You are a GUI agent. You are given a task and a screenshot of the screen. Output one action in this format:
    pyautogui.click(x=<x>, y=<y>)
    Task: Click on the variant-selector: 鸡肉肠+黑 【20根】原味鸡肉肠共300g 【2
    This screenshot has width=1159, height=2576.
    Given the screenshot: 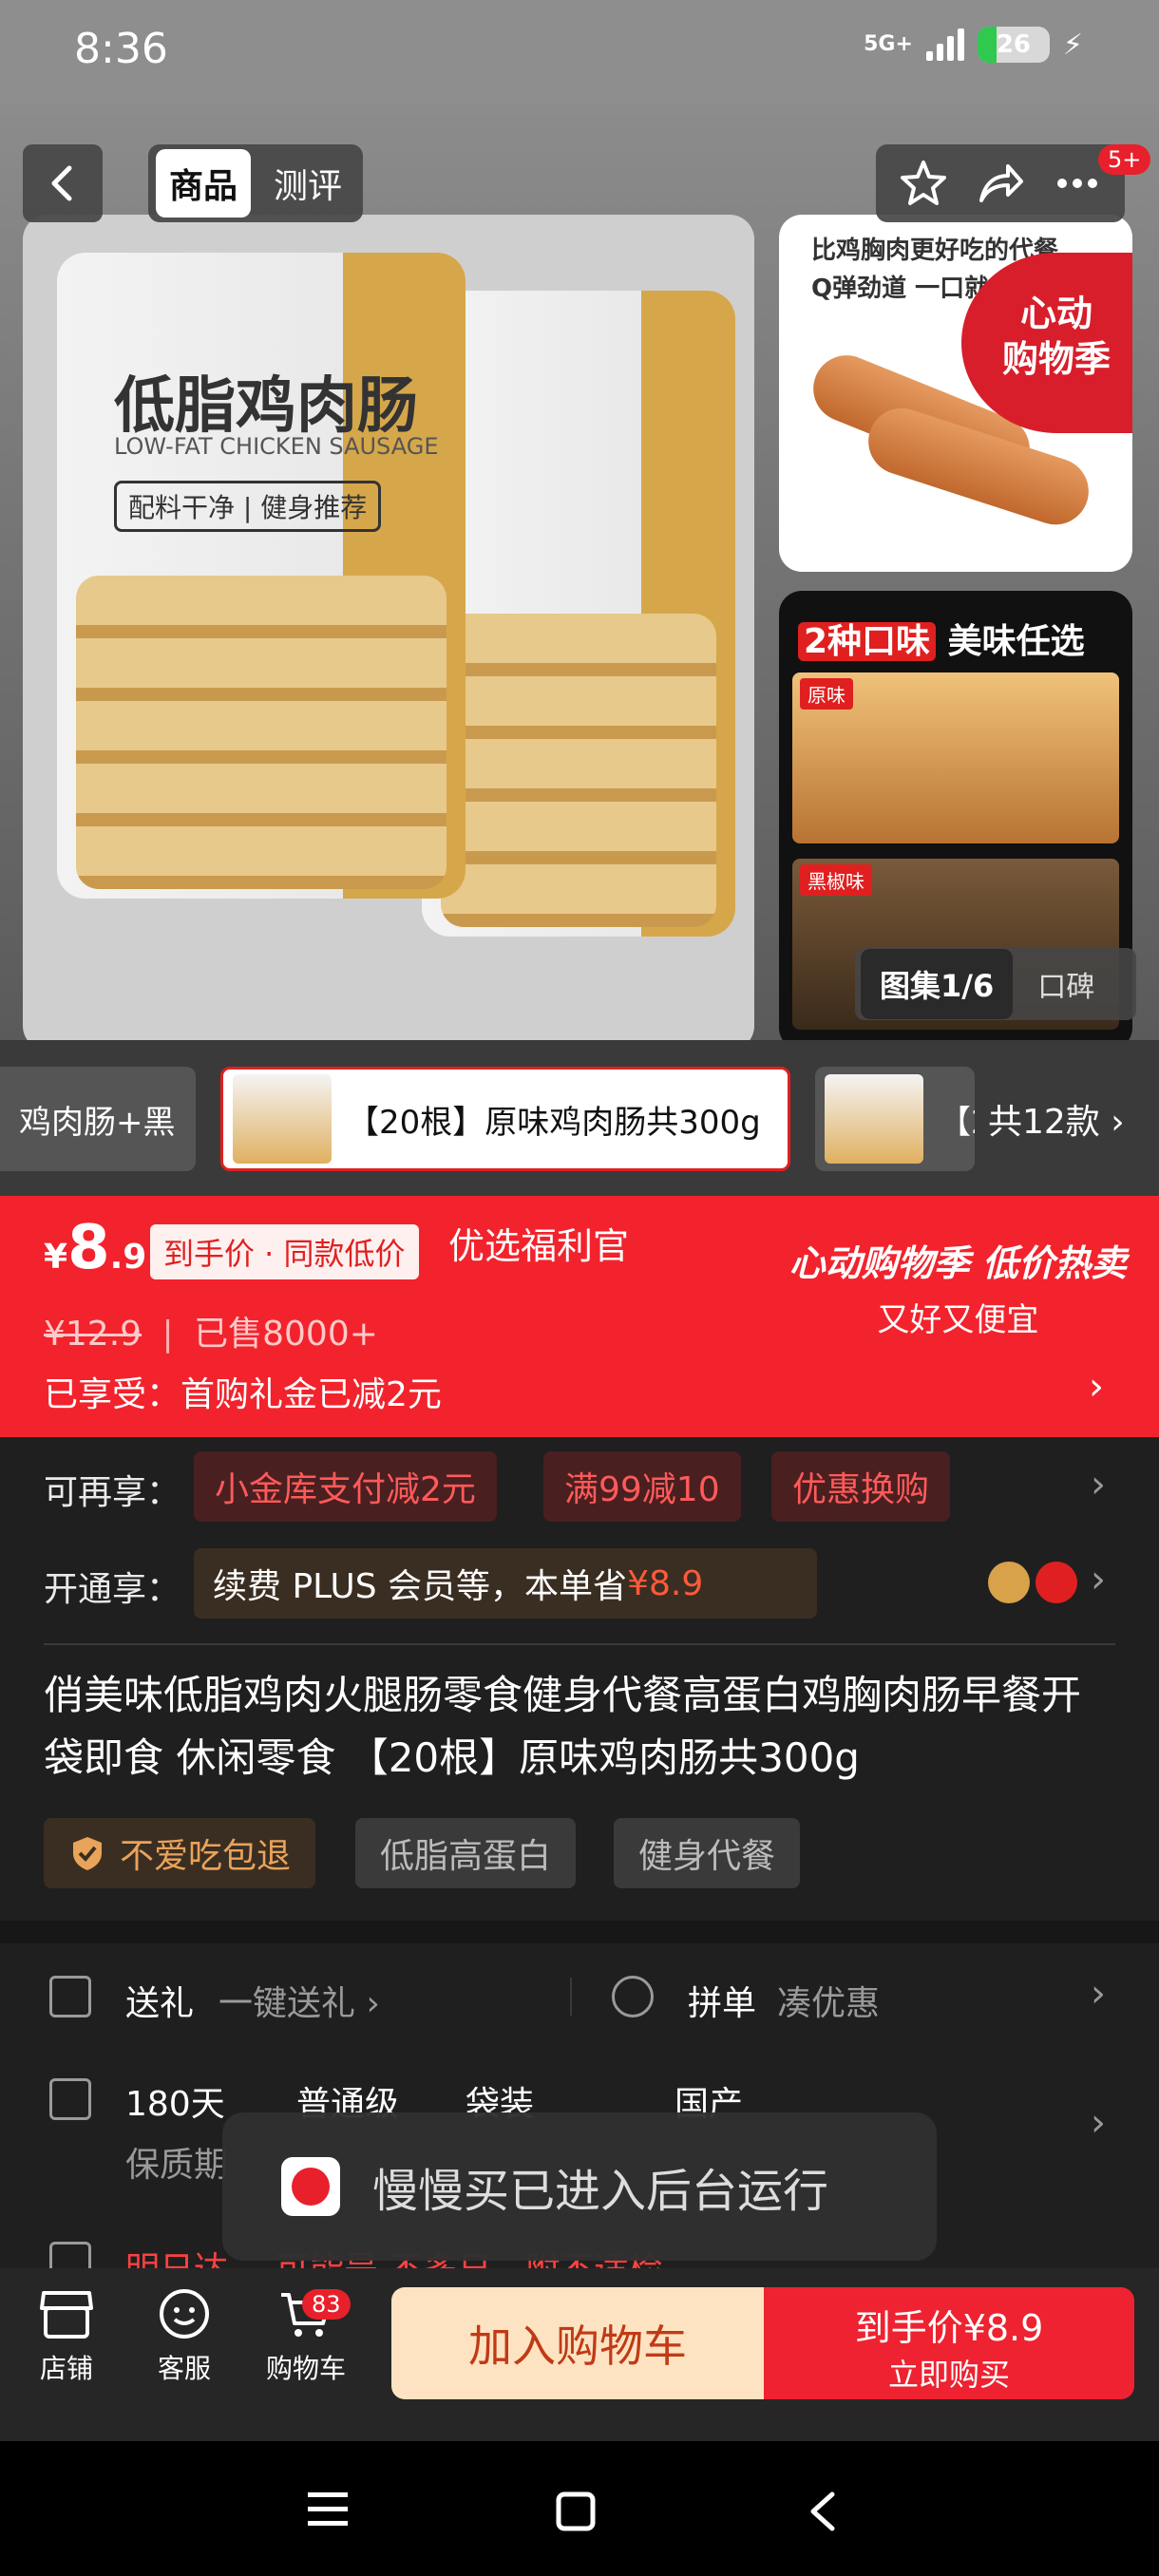 What is the action you would take?
    pyautogui.click(x=579, y=1118)
    